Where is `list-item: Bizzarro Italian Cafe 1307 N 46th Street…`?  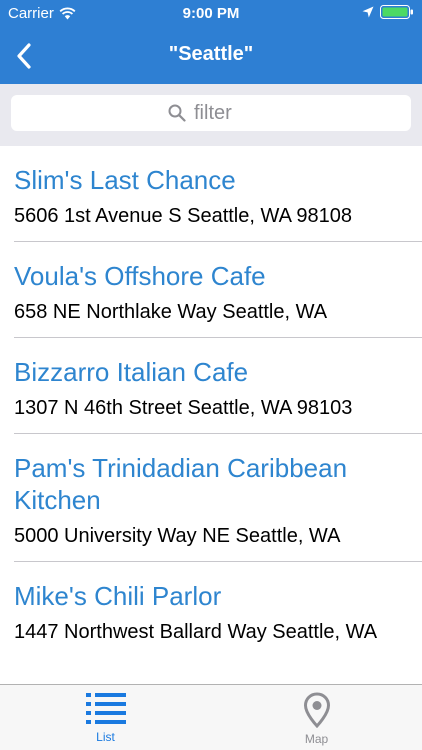 list-item: Bizzarro Italian Cafe 1307 N 46th Street… is located at coordinates (211, 386).